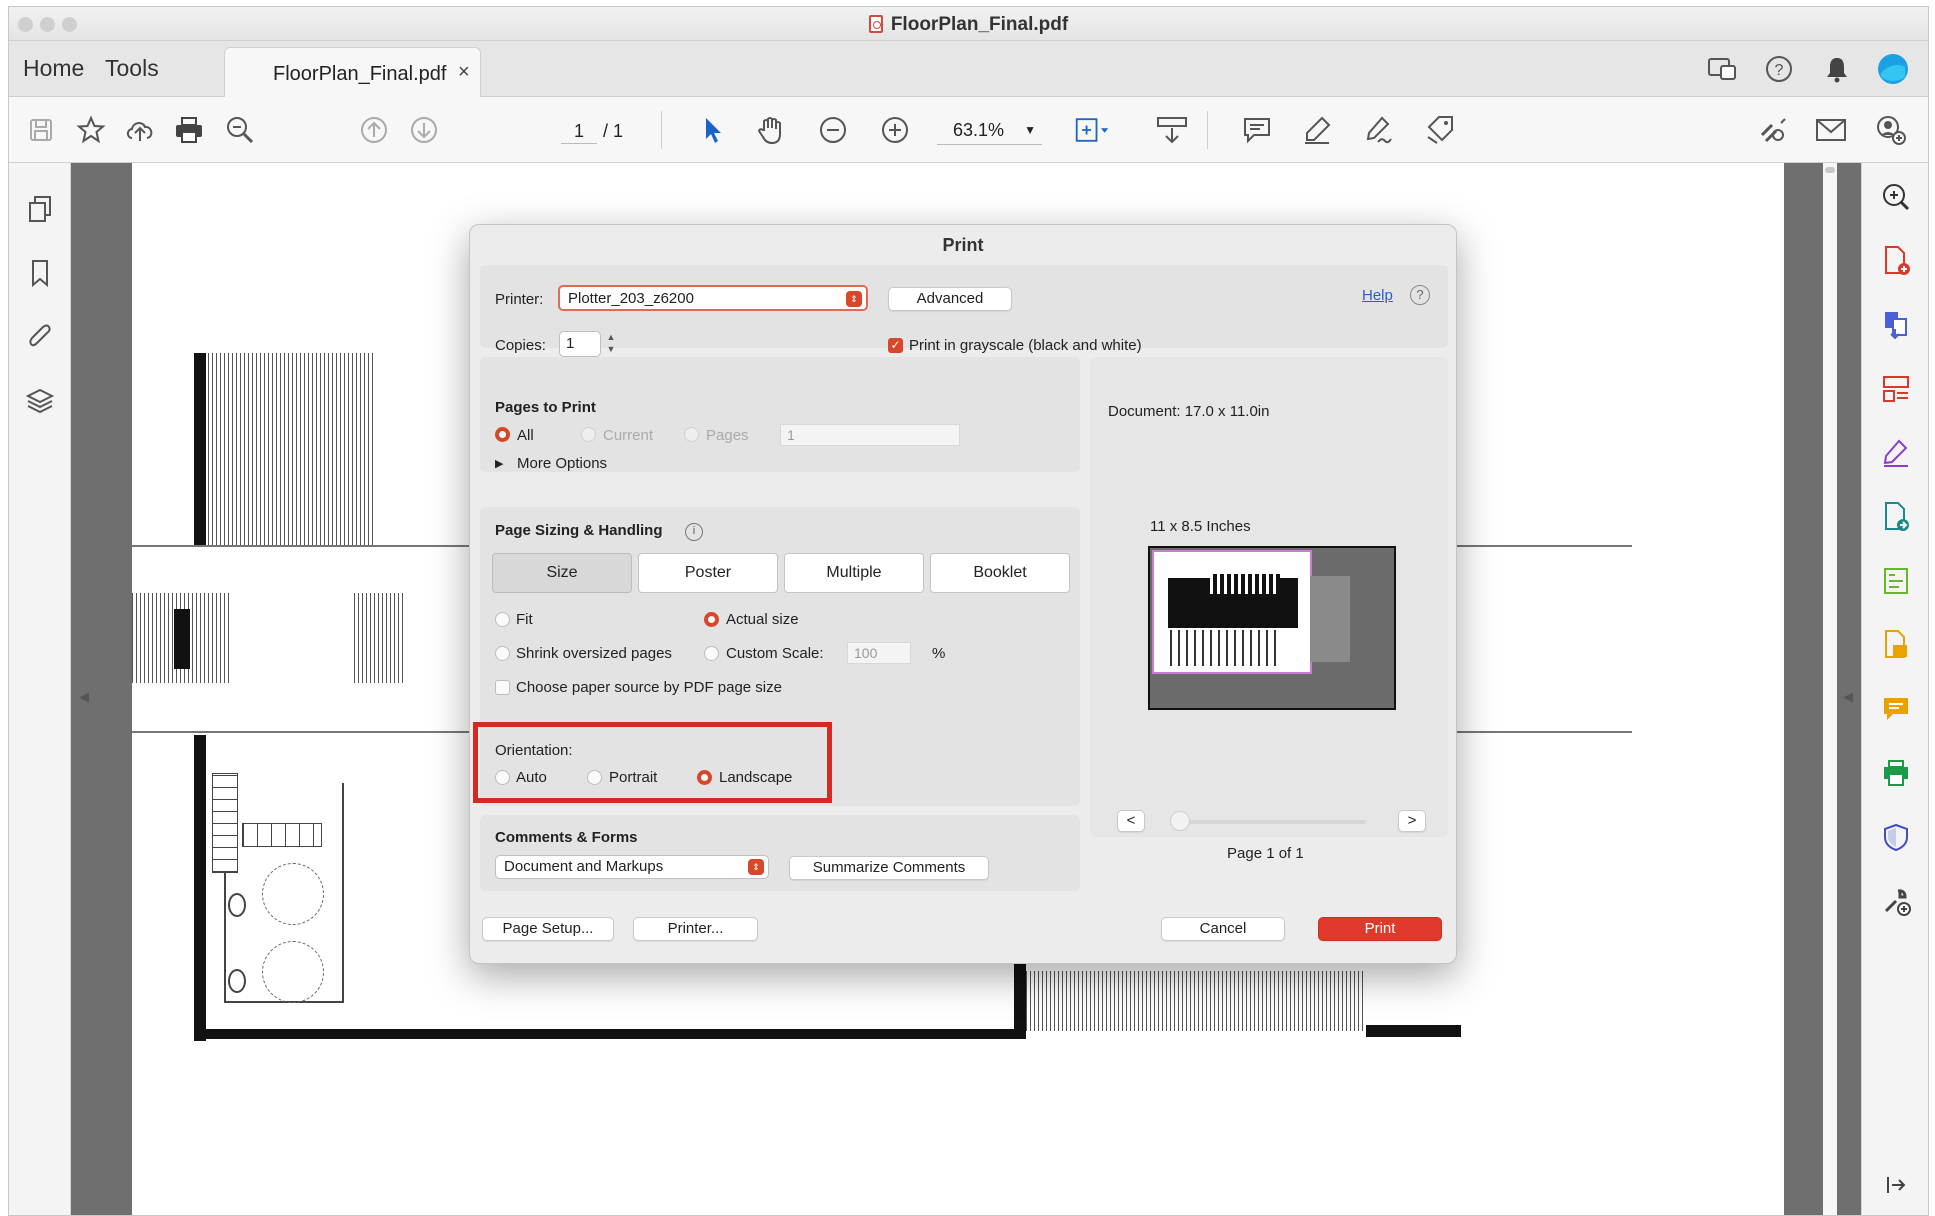 Image resolution: width=1935 pixels, height=1216 pixels. What do you see at coordinates (40, 337) in the screenshot?
I see `attachments-icon` at bounding box center [40, 337].